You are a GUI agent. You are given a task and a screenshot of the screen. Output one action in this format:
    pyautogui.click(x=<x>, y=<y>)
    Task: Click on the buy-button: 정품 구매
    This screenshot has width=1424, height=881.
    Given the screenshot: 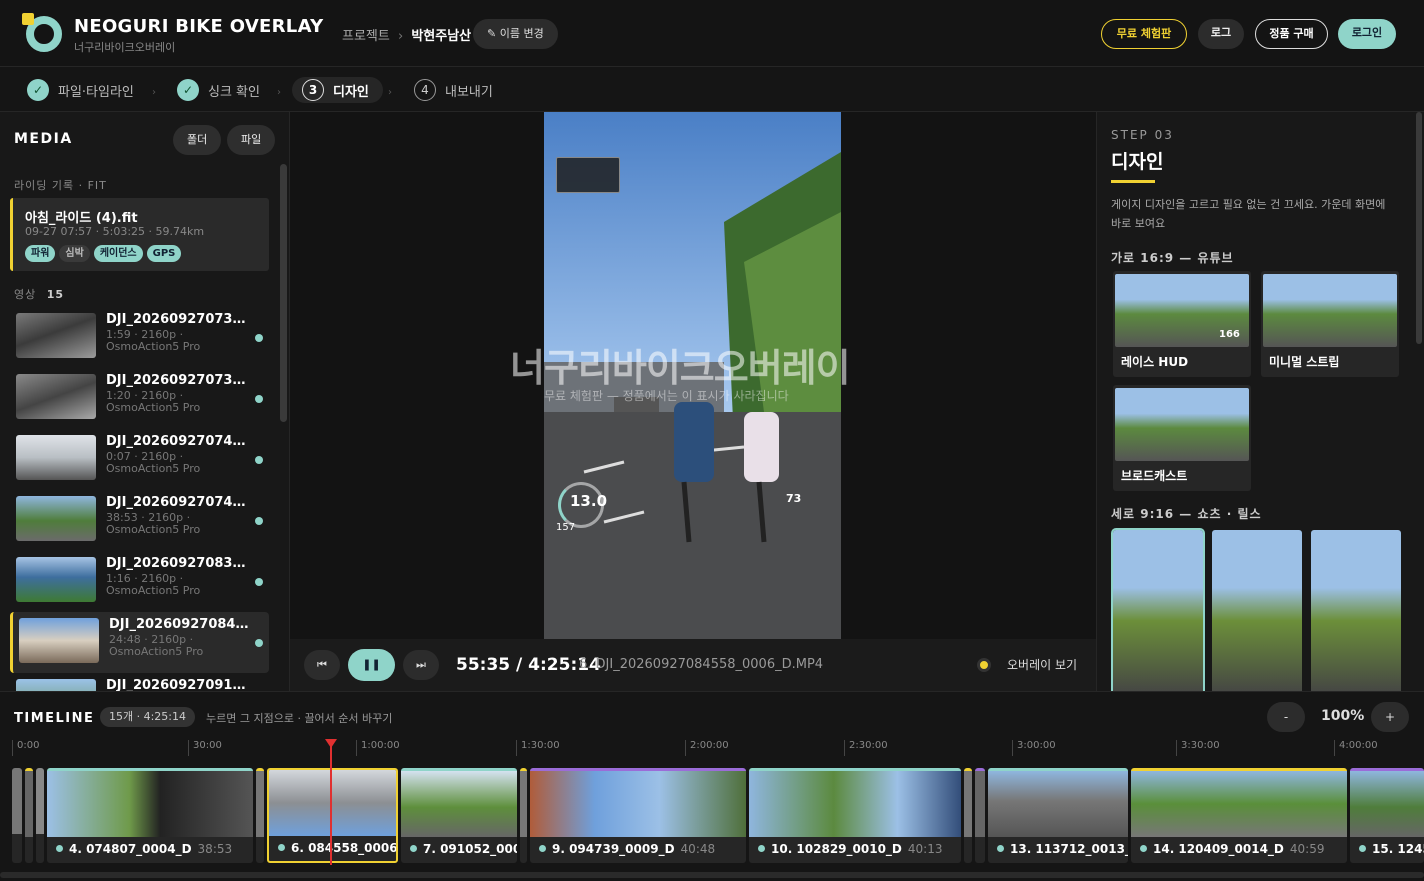 What is the action you would take?
    pyautogui.click(x=1291, y=34)
    